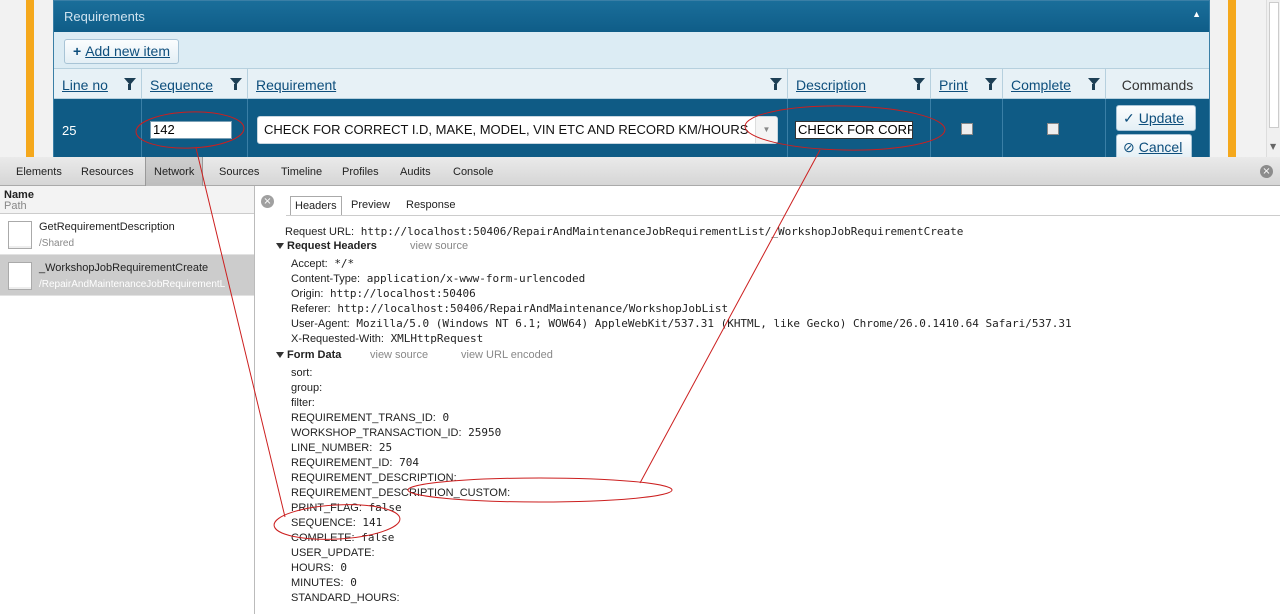 The width and height of the screenshot is (1280, 614). I want to click on add-new-item-button: + Add new item, so click(122, 51).